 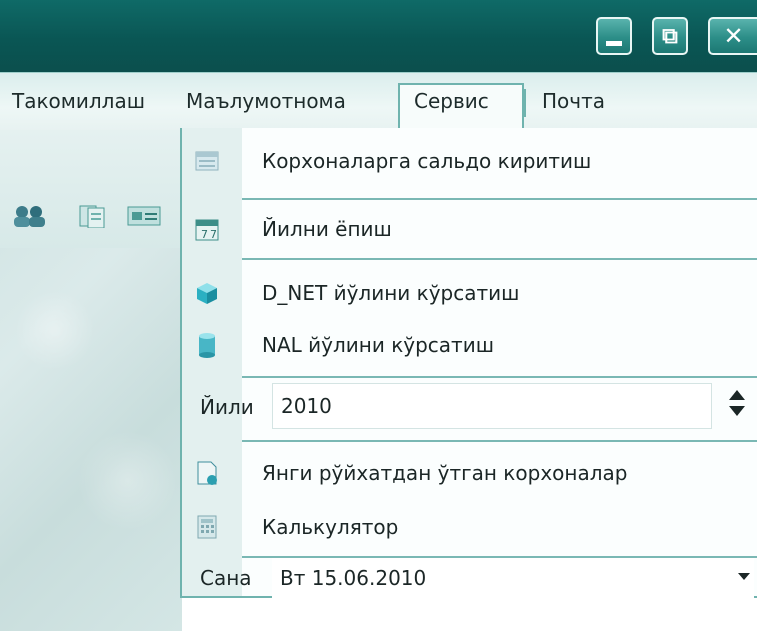 What do you see at coordinates (91, 189) in the screenshot?
I see `toolbar` at bounding box center [91, 189].